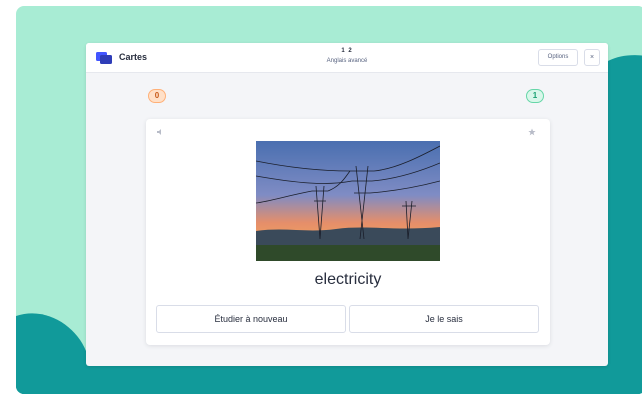 Image resolution: width=642 pixels, height=395 pixels. Describe the element at coordinates (532, 132) in the screenshot. I see `star-icon` at that location.